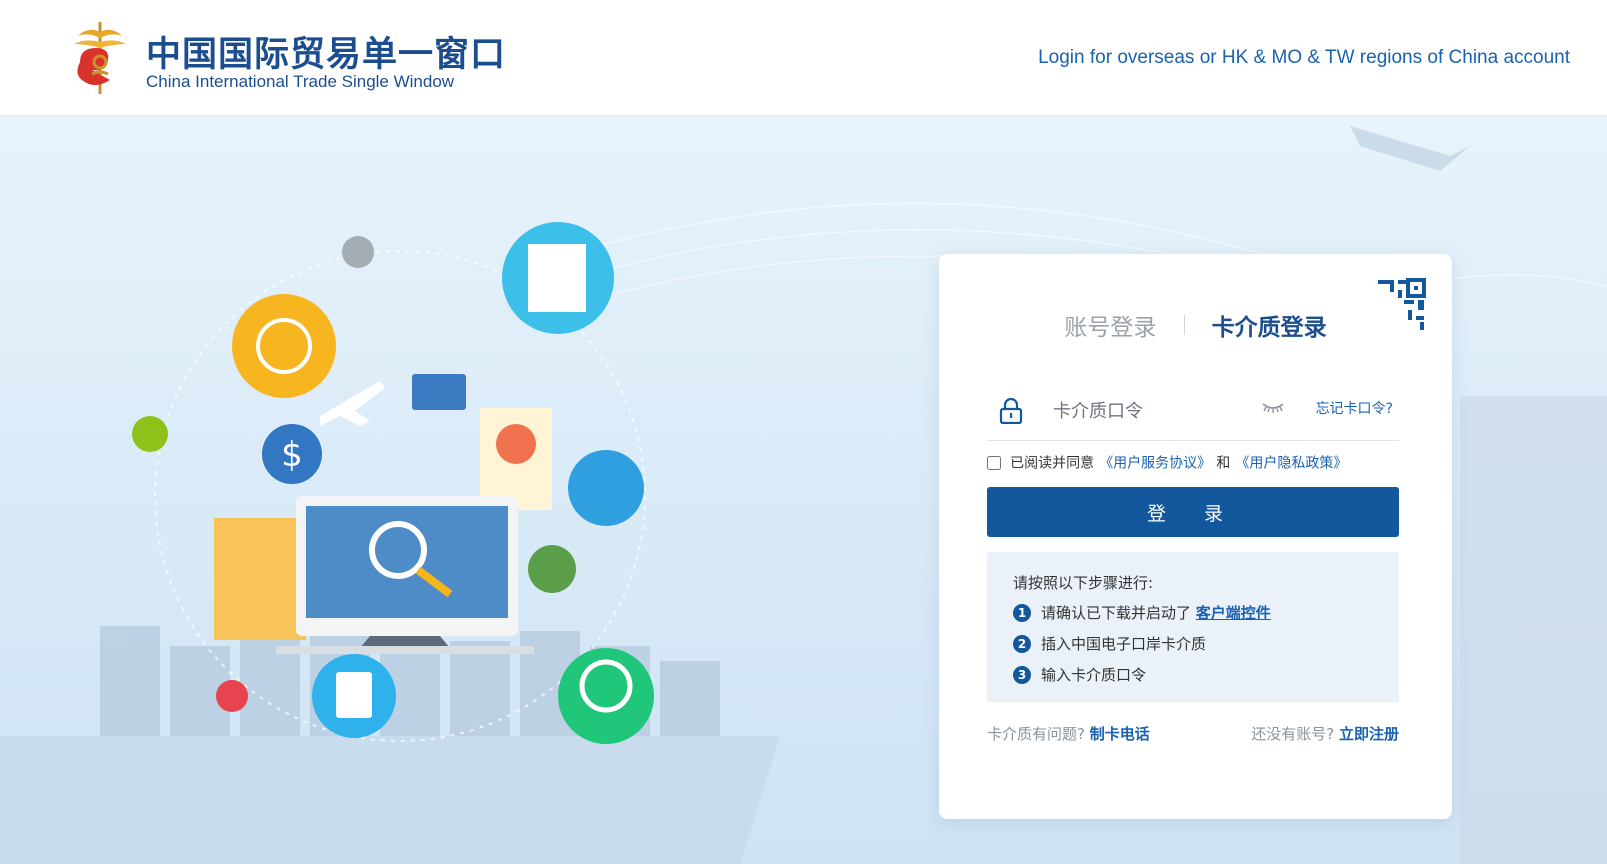 This screenshot has height=864, width=1607. What do you see at coordinates (100, 58) in the screenshot?
I see `emblem-logo` at bounding box center [100, 58].